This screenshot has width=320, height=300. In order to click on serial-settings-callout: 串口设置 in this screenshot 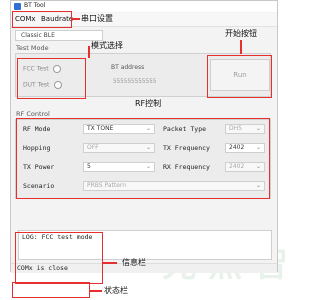, I will do `click(97, 18)`.